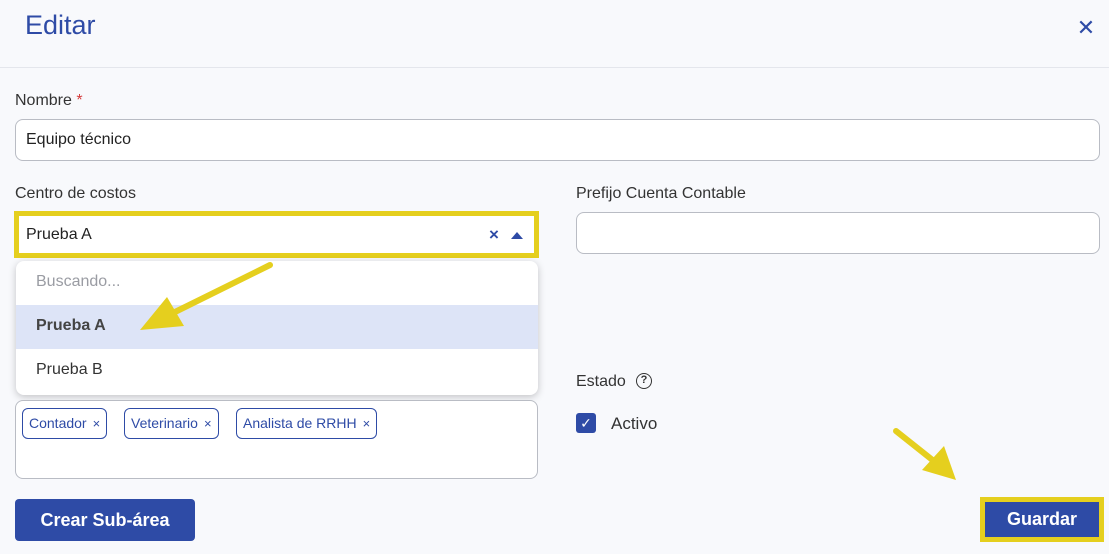 The height and width of the screenshot is (554, 1109). I want to click on nombre-label: Nombre *, so click(49, 101).